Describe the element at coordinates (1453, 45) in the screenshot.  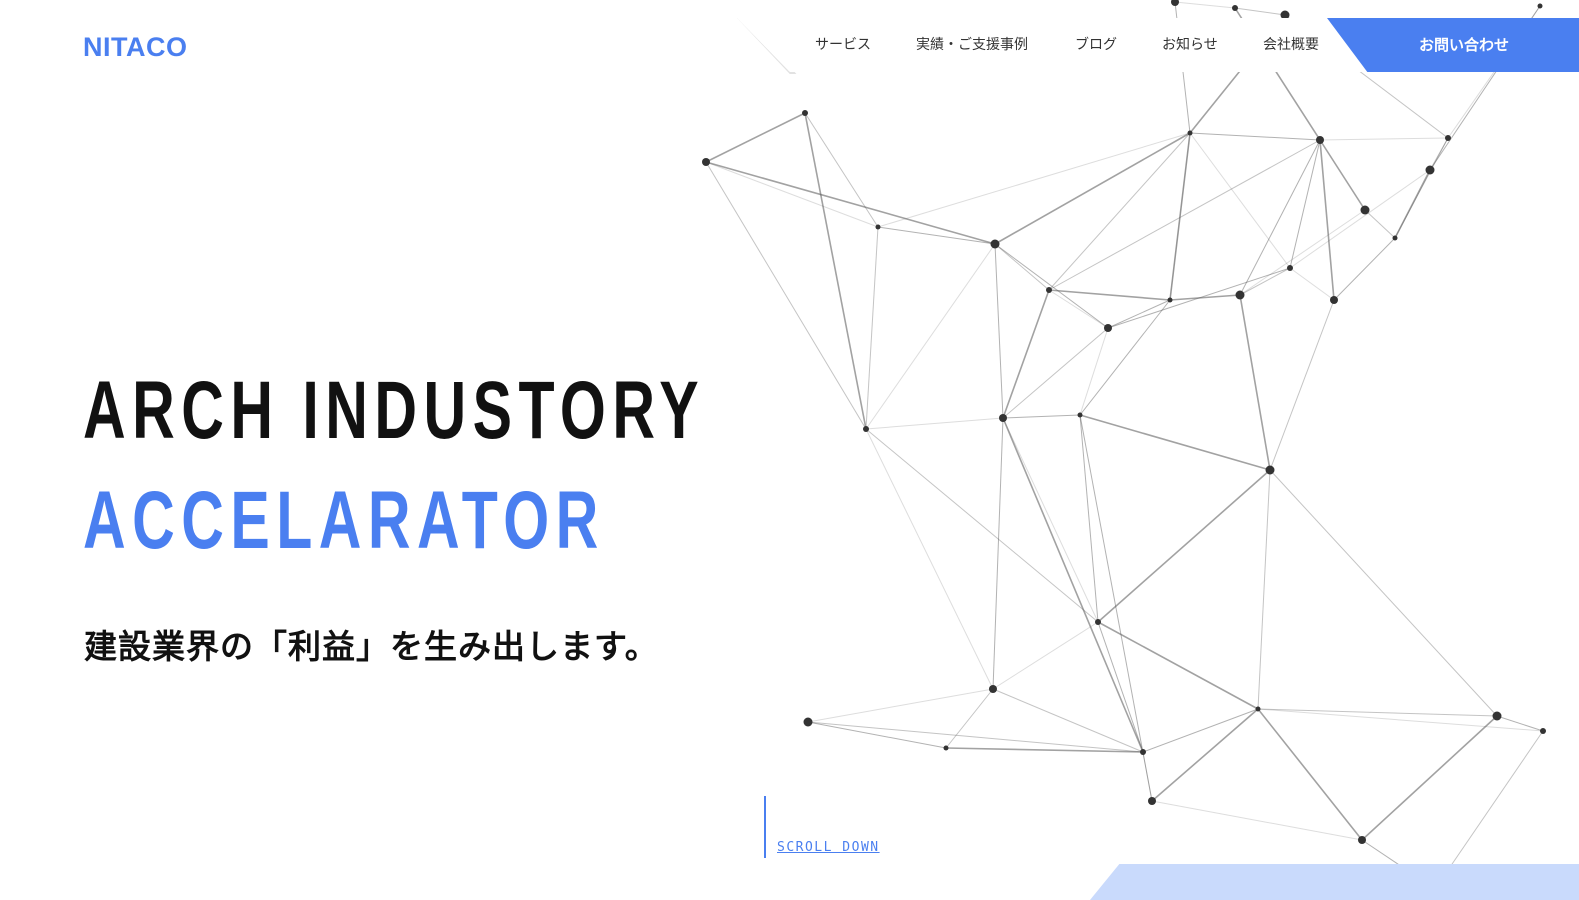
I see `contact-button: お問い合わせ` at that location.